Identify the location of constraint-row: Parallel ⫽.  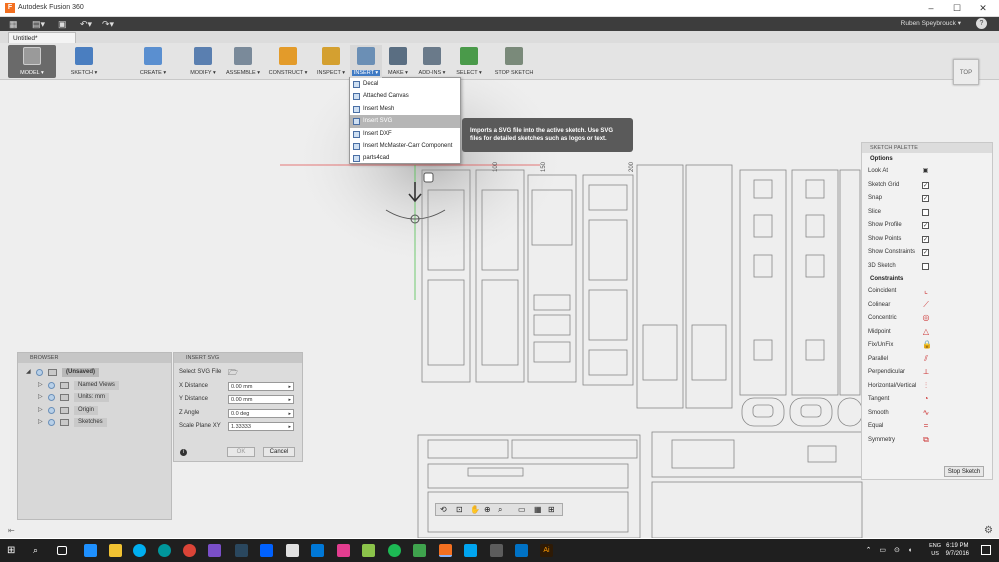
(927, 360).